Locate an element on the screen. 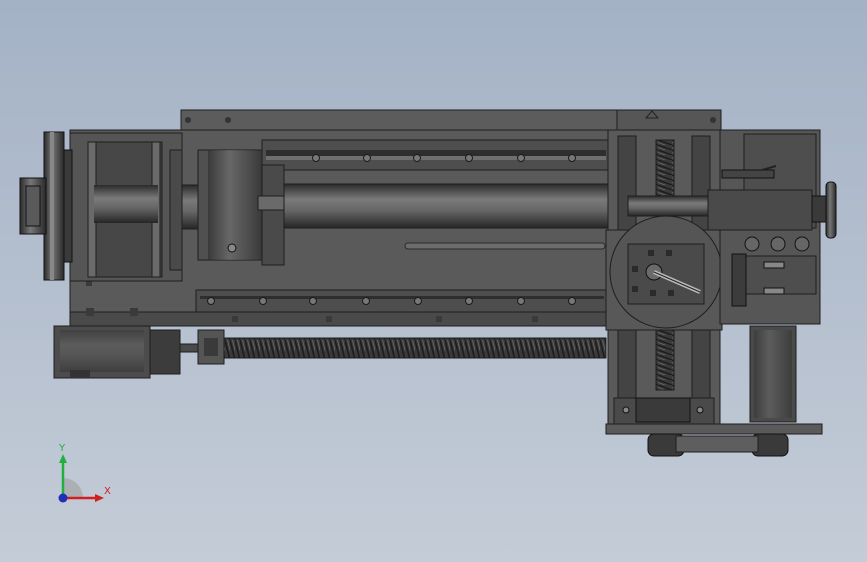 Image resolution: width=867 pixels, height=562 pixels. three-jaw-chuck is located at coordinates (241, 207).